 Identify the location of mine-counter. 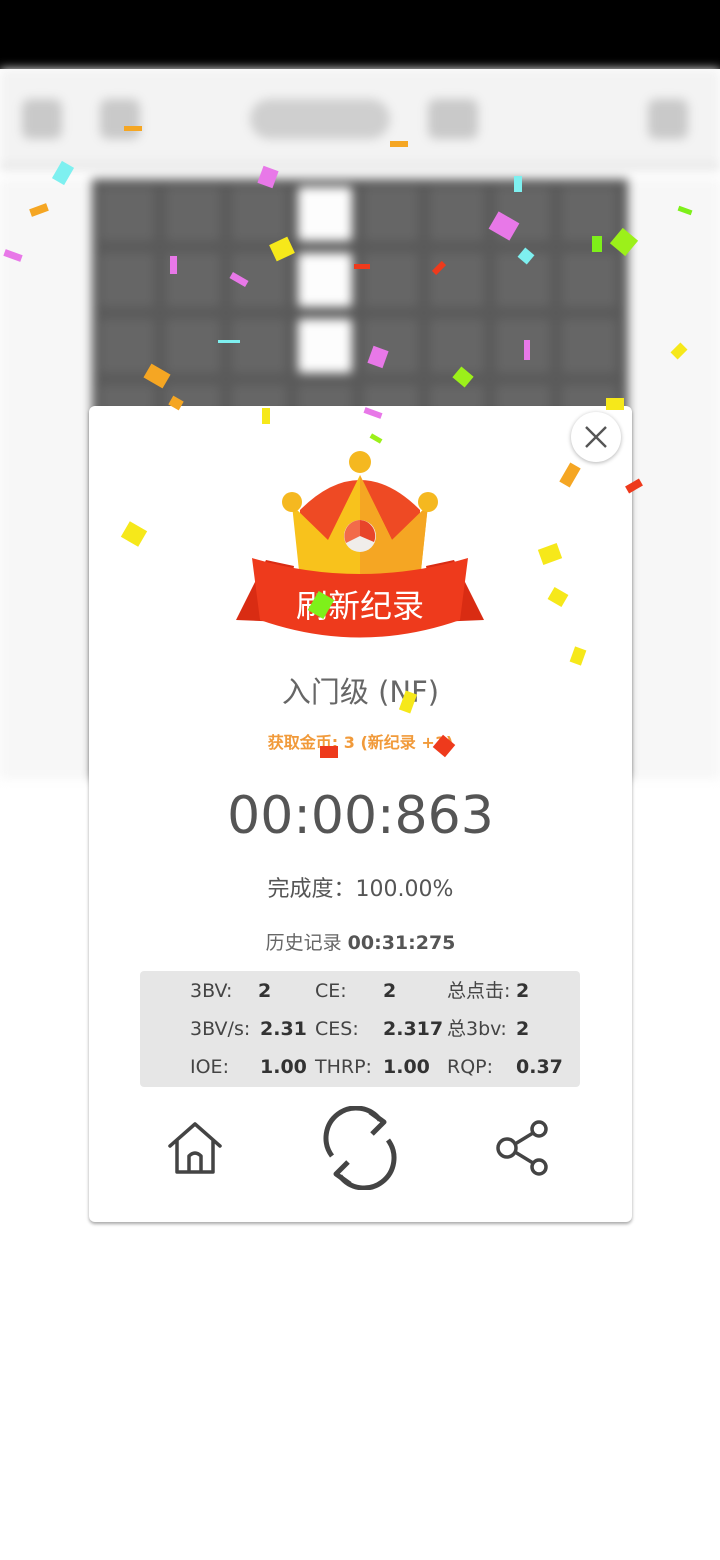
(320, 119).